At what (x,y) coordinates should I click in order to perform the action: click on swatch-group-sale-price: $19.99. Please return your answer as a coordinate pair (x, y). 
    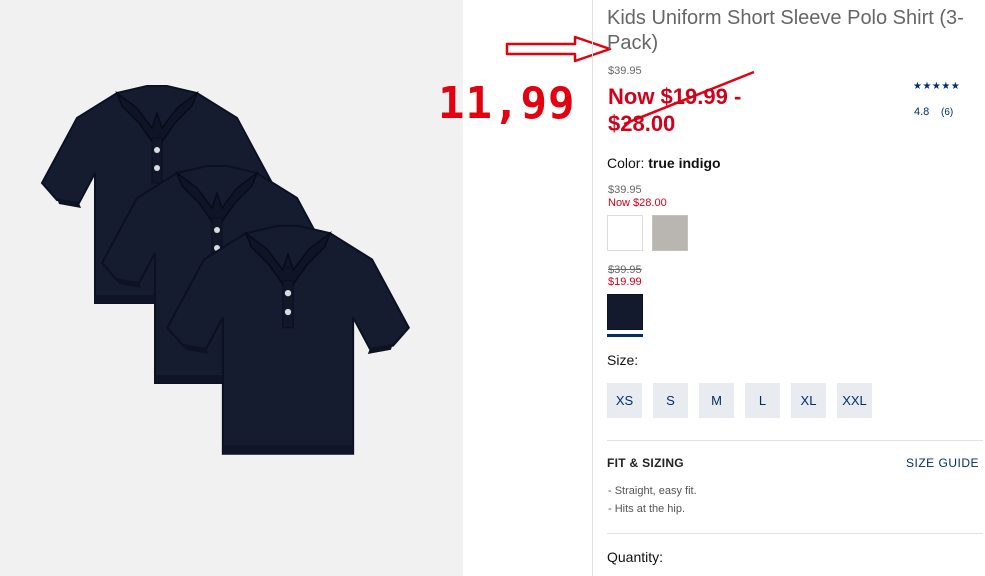
    Looking at the image, I should click on (625, 282).